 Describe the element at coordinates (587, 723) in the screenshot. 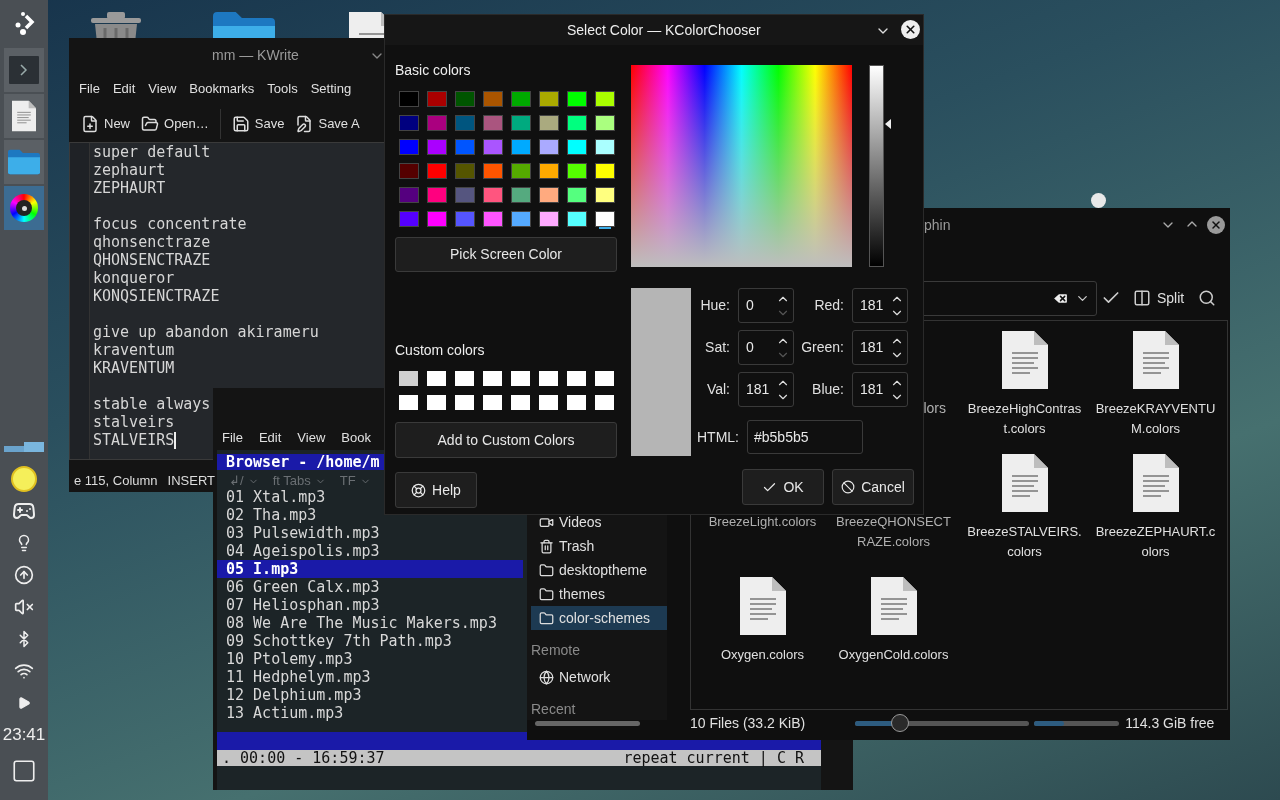

I see `scrollbar` at that location.